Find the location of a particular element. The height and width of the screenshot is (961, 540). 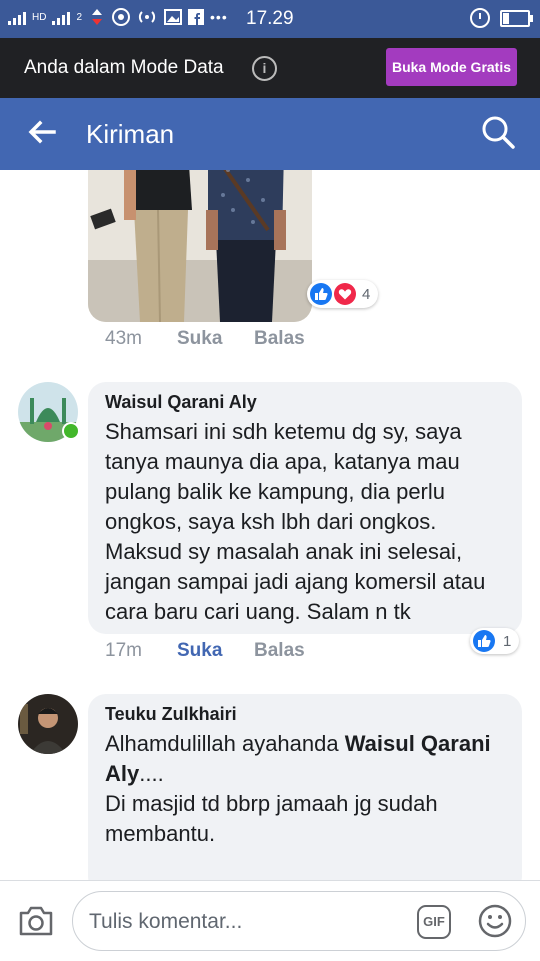

status-bar: HD 2 ••• 17.29 is located at coordinates (270, 19).